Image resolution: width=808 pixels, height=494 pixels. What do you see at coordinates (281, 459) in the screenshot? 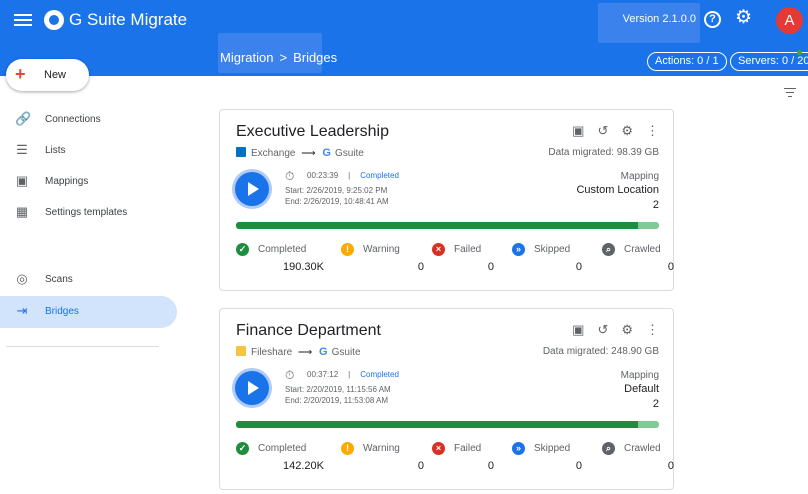
I see `stat-completed: ✓ Completed 142.20K` at bounding box center [281, 459].